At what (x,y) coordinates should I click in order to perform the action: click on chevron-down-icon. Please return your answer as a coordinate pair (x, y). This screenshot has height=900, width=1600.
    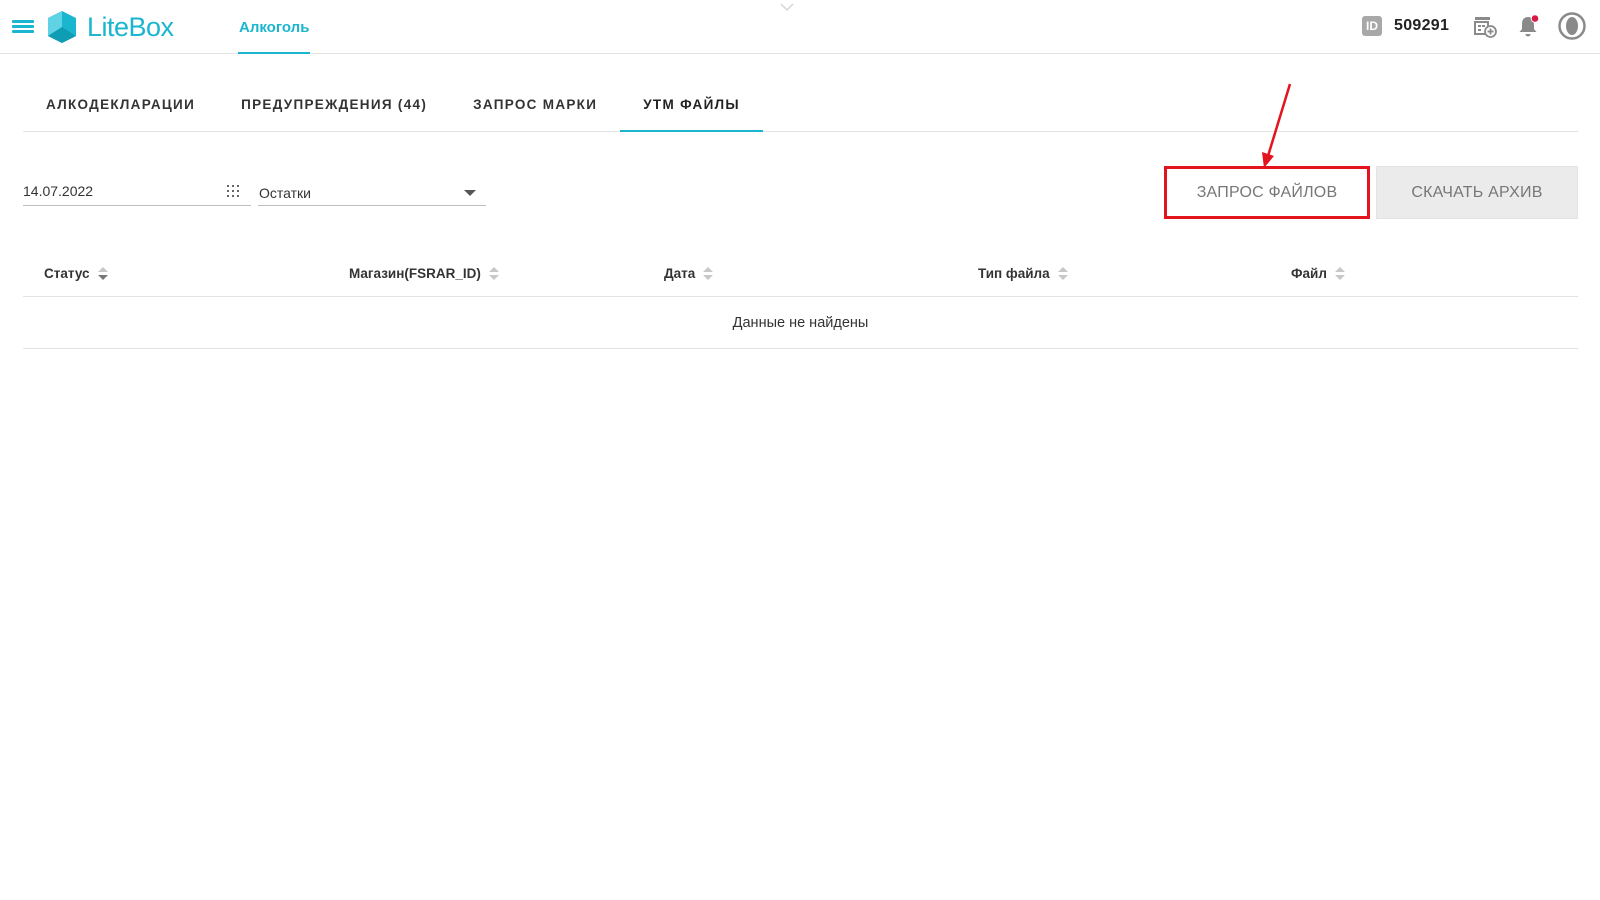
    Looking at the image, I should click on (787, 7).